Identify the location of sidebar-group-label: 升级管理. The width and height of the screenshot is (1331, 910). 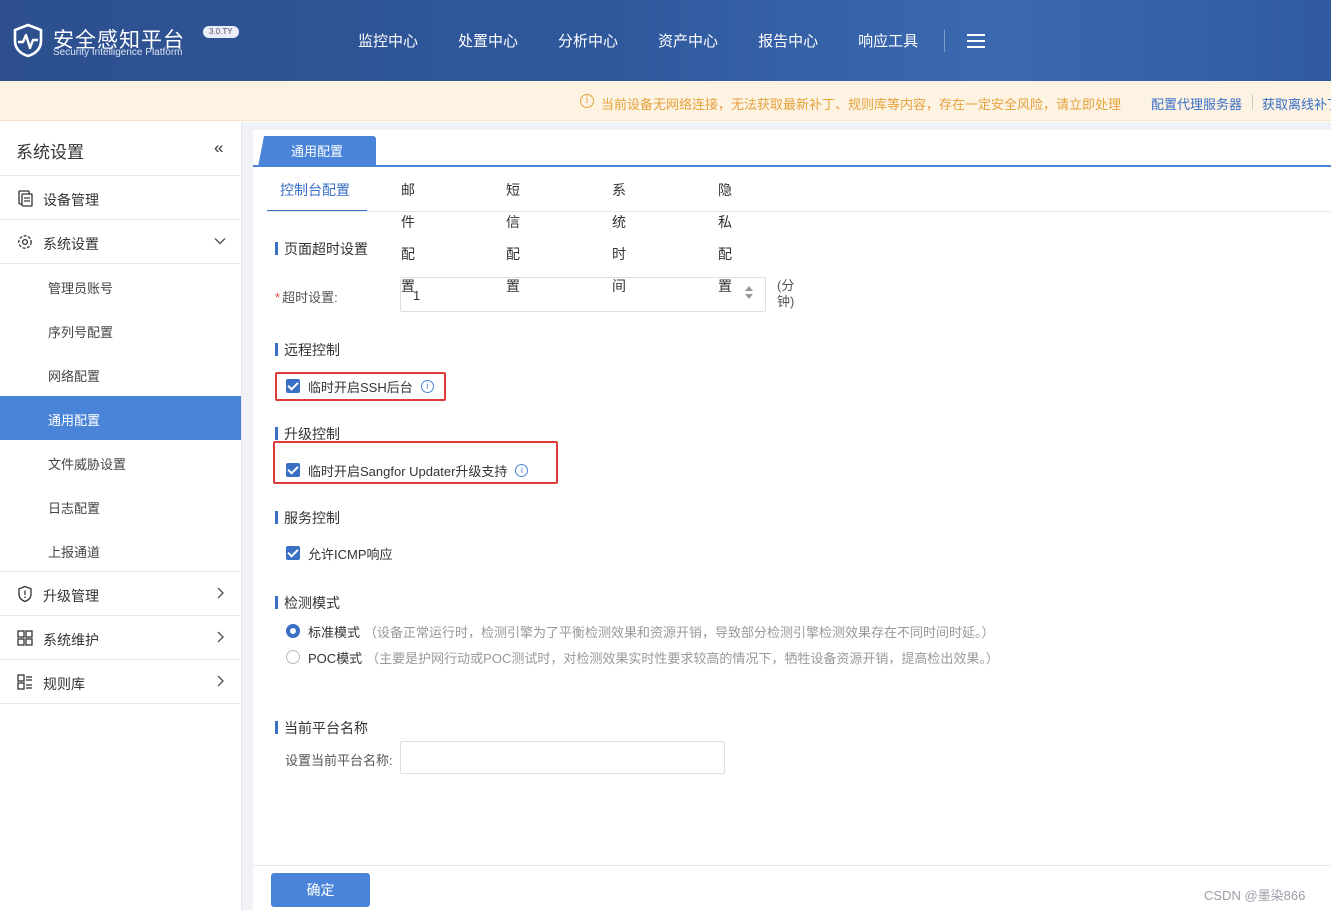
(71, 596).